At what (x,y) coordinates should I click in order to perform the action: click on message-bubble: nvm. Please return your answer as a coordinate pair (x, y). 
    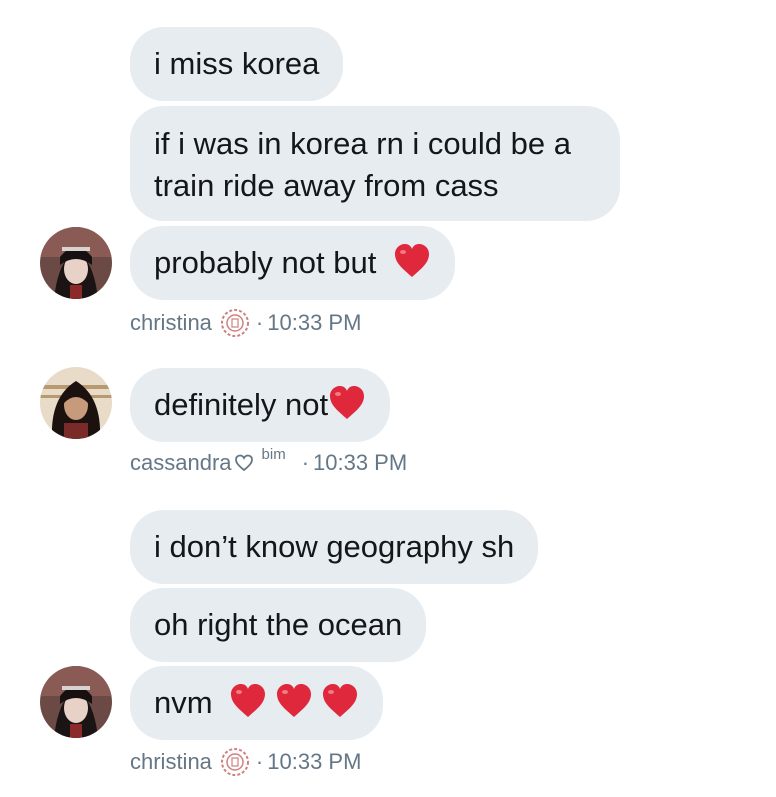
    Looking at the image, I should click on (257, 703).